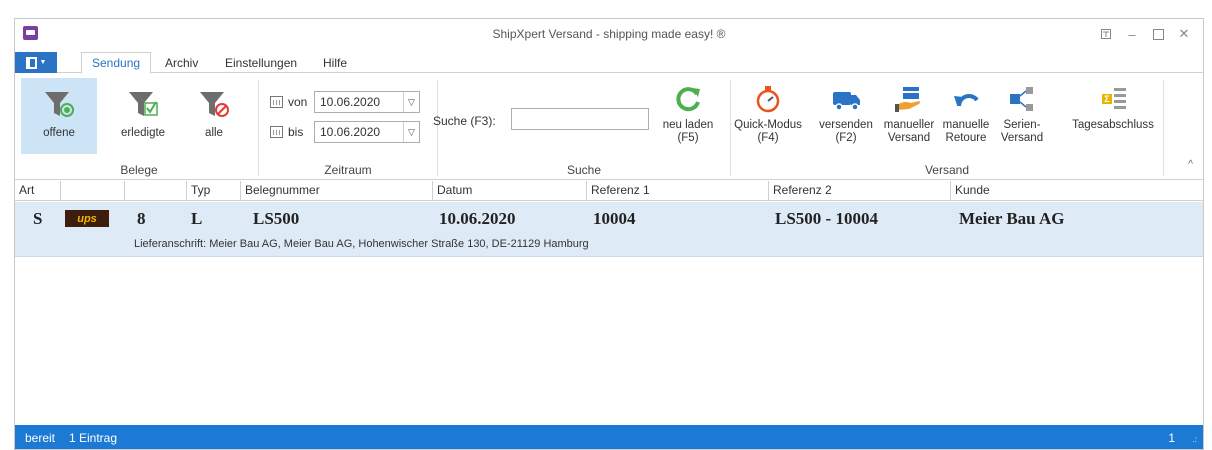 The width and height of the screenshot is (1212, 450). I want to click on file-menu-button: ▼, so click(36, 62).